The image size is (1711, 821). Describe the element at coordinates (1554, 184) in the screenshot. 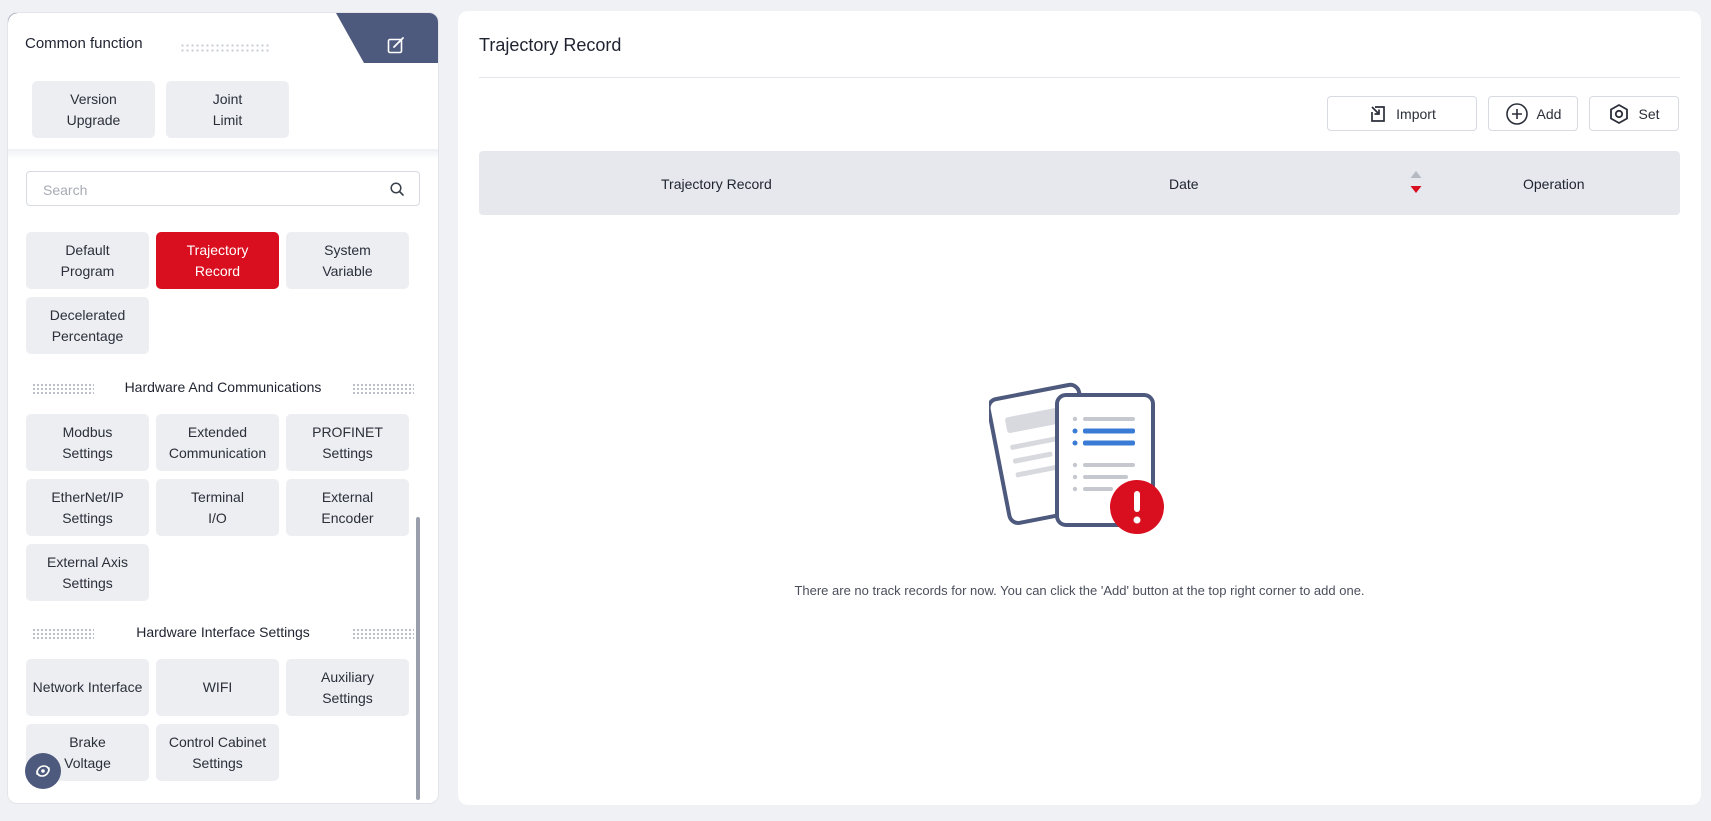

I see `column-operation: Operation` at that location.